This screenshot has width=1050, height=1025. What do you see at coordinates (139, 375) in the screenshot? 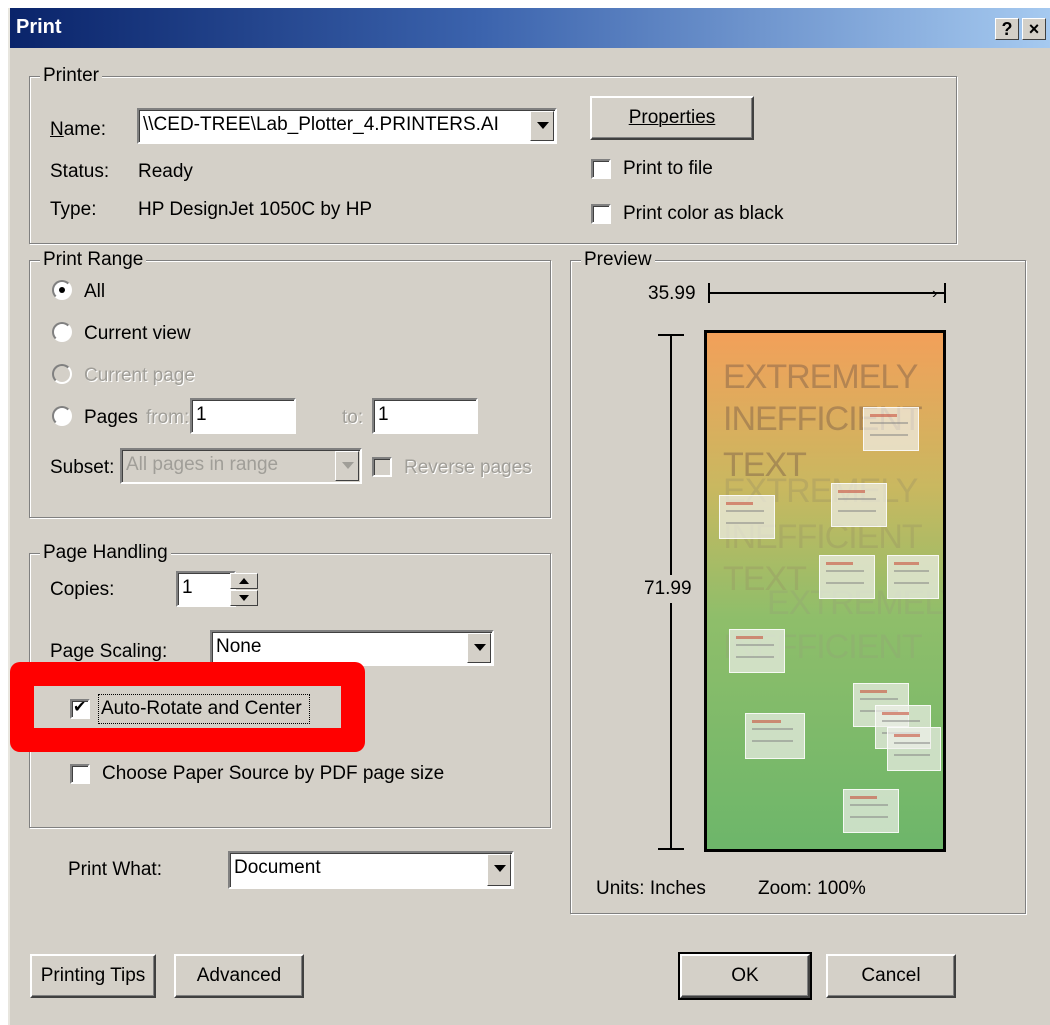
I see `range-current-page-label: Current page` at bounding box center [139, 375].